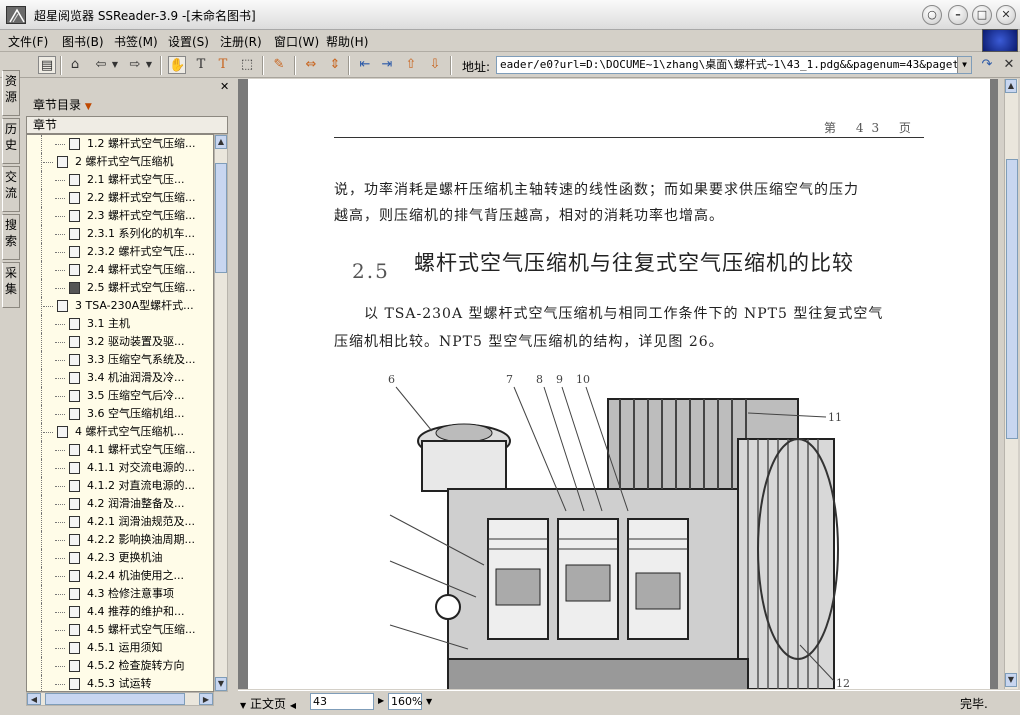  What do you see at coordinates (149, 65) in the screenshot?
I see `forward-dropdown-icon: ▼` at bounding box center [149, 65].